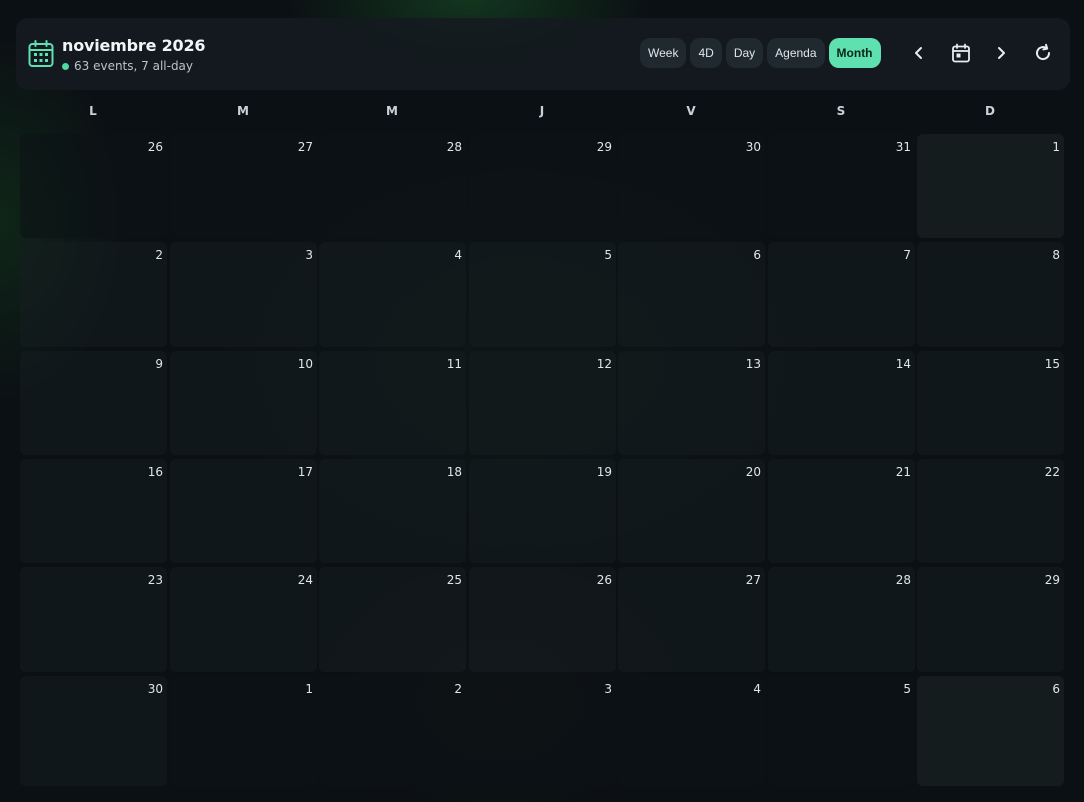 This screenshot has width=1084, height=802. I want to click on chevron-left-icon, so click(918, 53).